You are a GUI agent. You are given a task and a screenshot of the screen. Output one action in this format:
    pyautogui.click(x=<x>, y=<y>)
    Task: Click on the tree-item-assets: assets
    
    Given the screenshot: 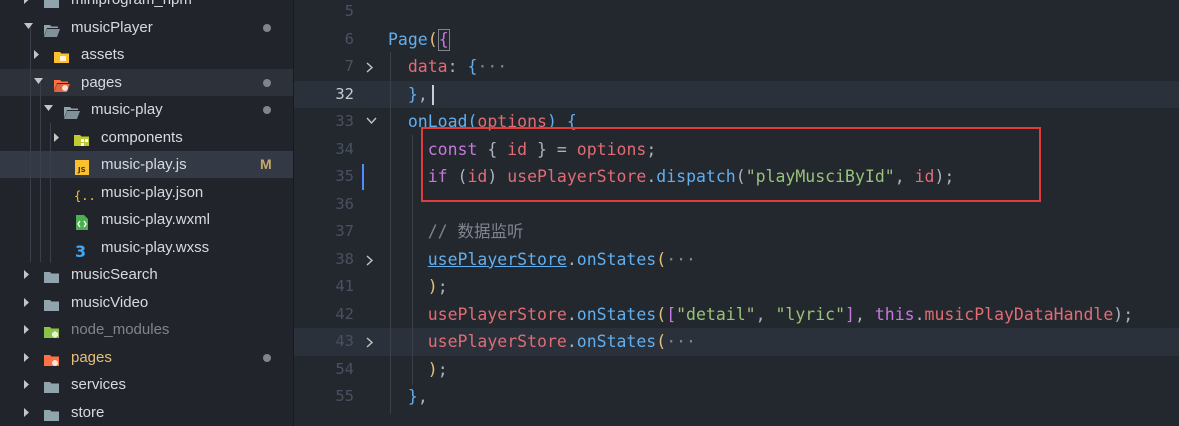 What is the action you would take?
    pyautogui.click(x=146, y=54)
    